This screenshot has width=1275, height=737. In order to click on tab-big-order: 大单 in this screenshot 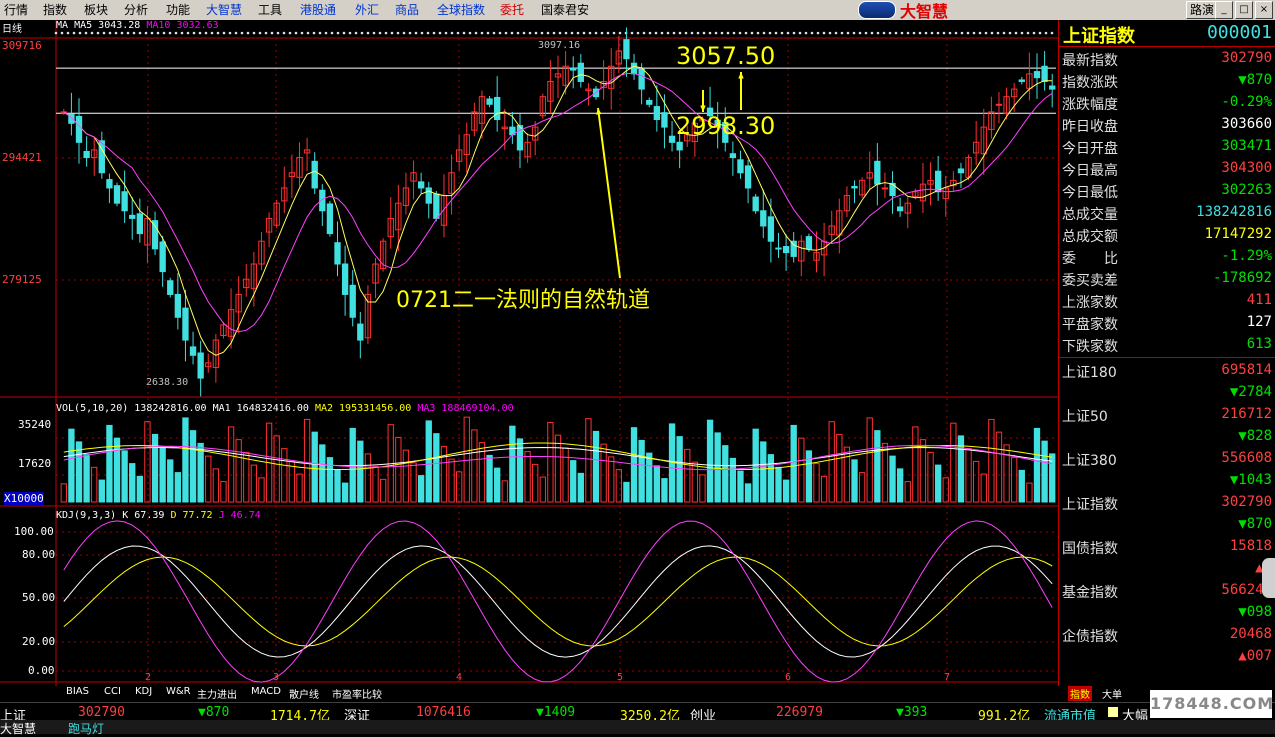, I will do `click(1112, 693)`.